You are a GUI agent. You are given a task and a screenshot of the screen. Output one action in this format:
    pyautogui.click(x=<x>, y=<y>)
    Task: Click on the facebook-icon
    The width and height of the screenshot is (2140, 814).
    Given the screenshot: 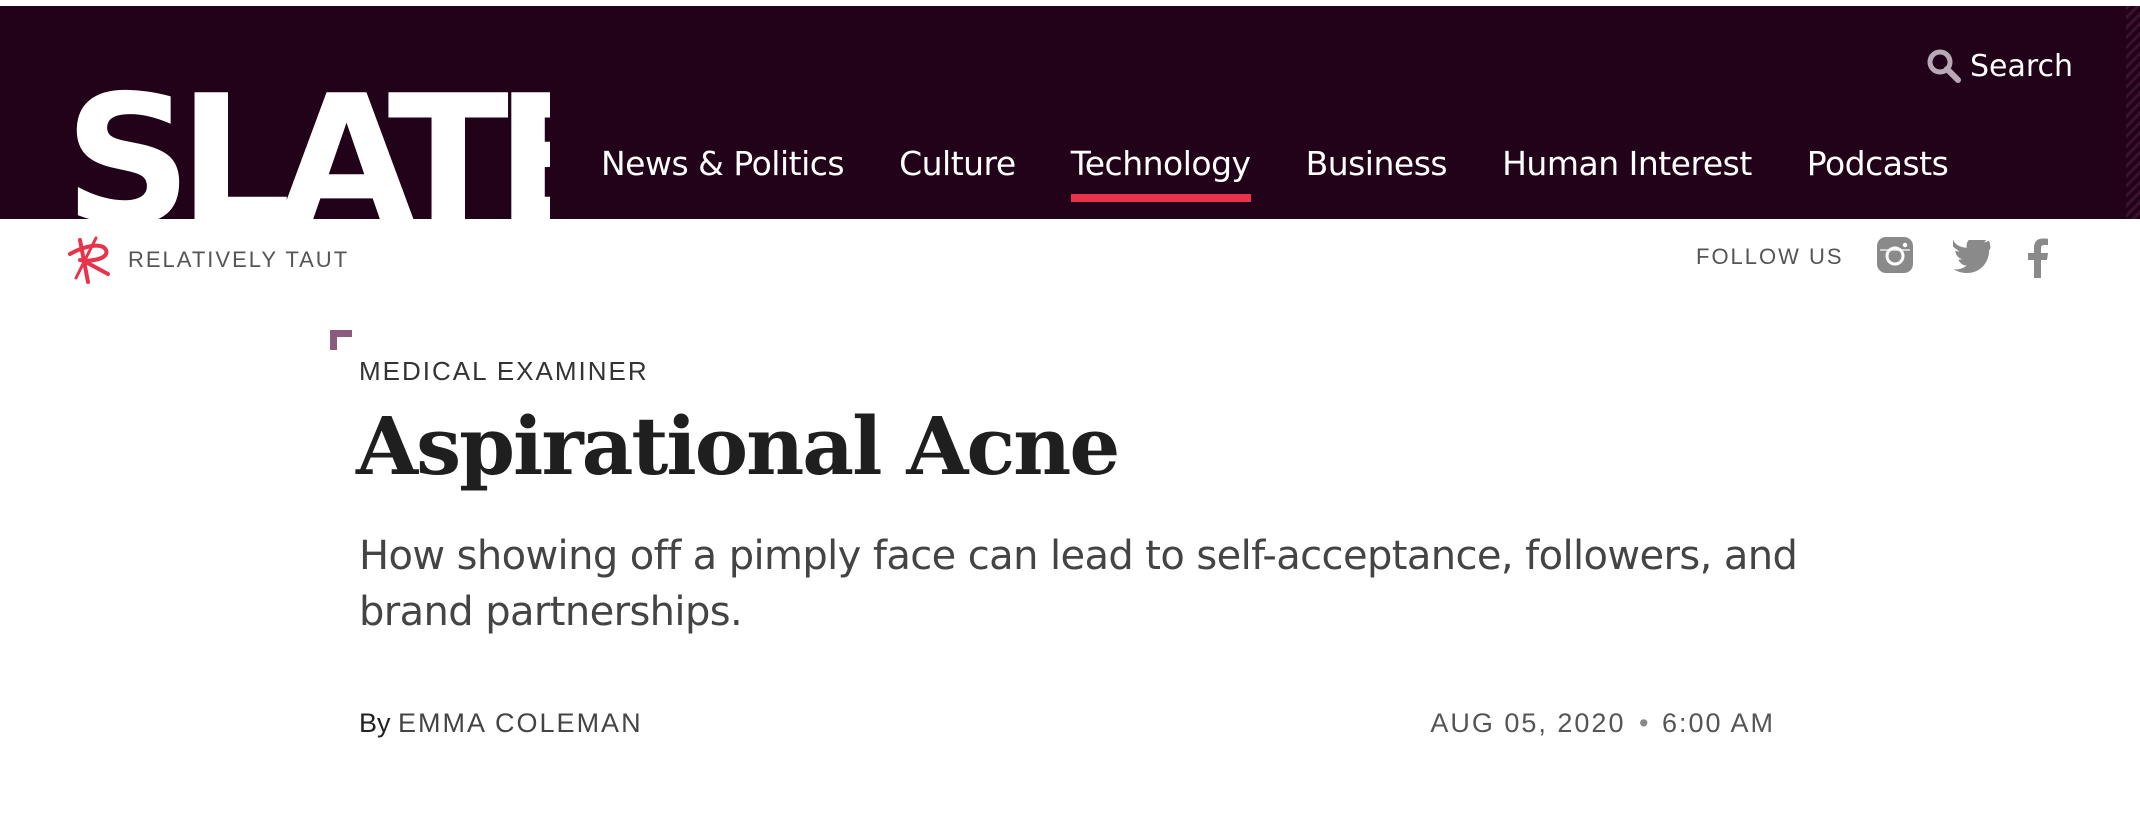 What is the action you would take?
    pyautogui.click(x=2038, y=258)
    